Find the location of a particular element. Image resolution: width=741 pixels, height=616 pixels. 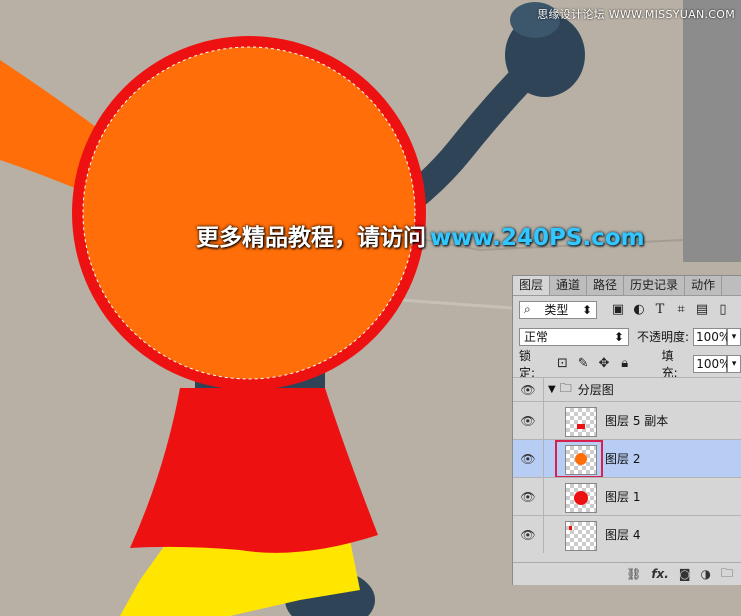

tab-layers: 图层 is located at coordinates (532, 285).